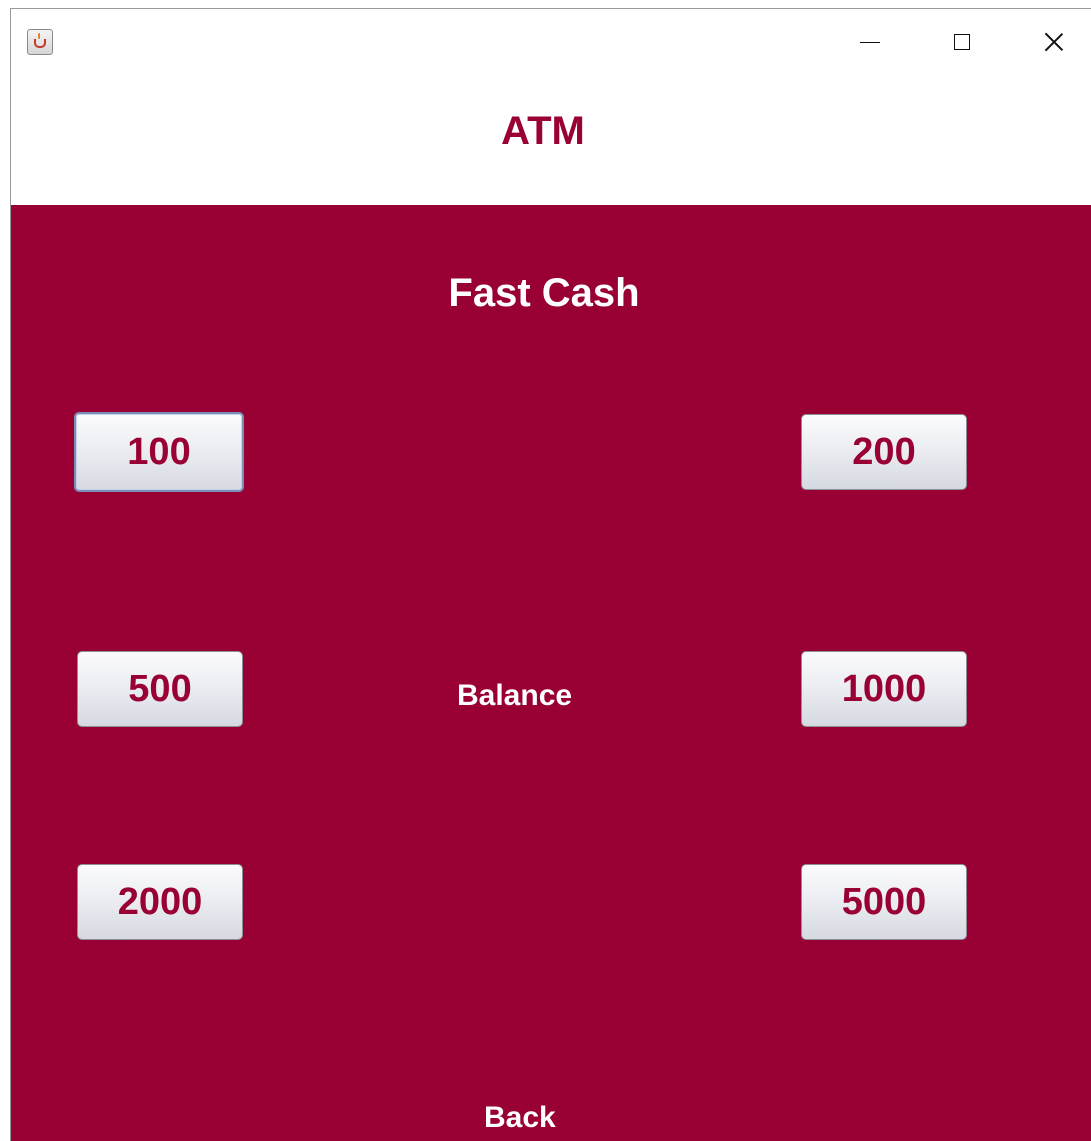  Describe the element at coordinates (159, 452) in the screenshot. I see `amount-100-button: 100` at that location.